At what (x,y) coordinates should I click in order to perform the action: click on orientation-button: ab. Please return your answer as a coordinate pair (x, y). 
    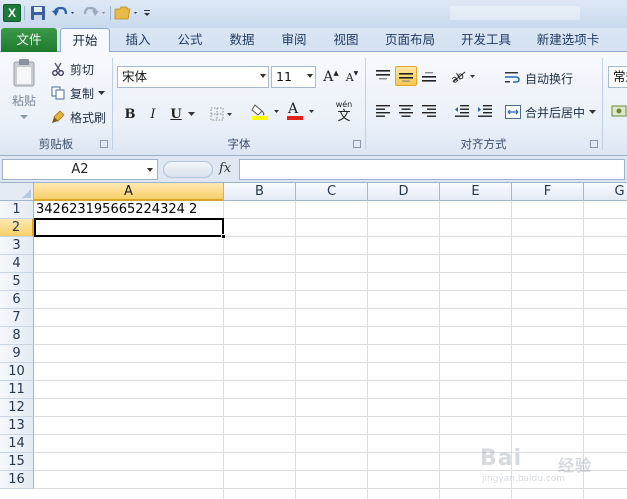
    Looking at the image, I should click on (464, 76).